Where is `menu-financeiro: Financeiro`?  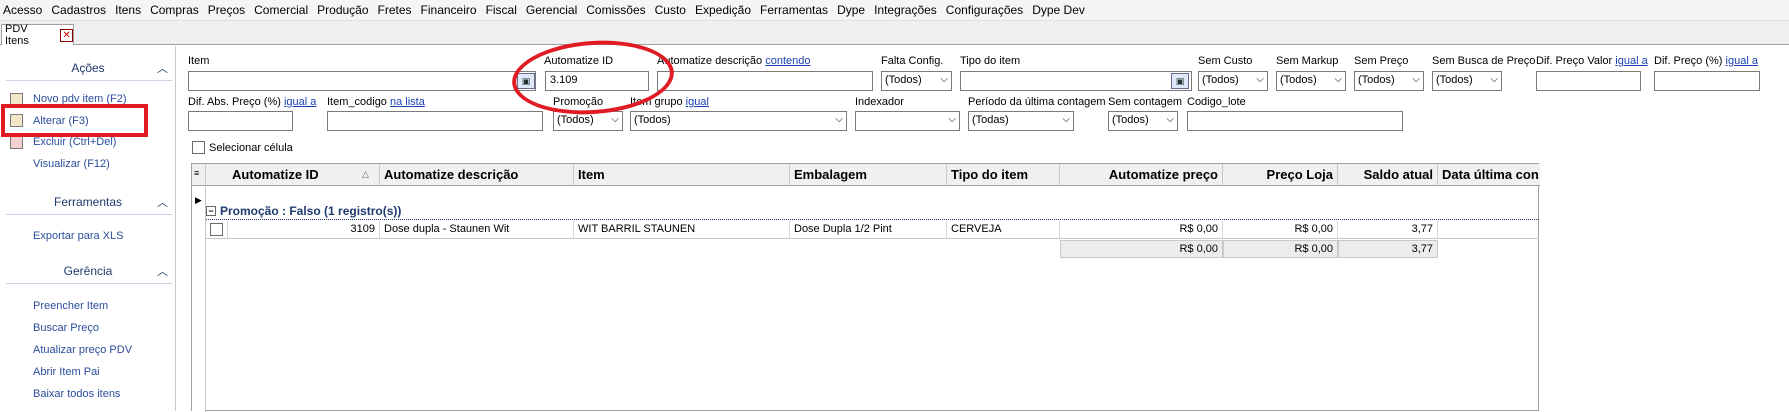
menu-financeiro: Financeiro is located at coordinates (450, 10).